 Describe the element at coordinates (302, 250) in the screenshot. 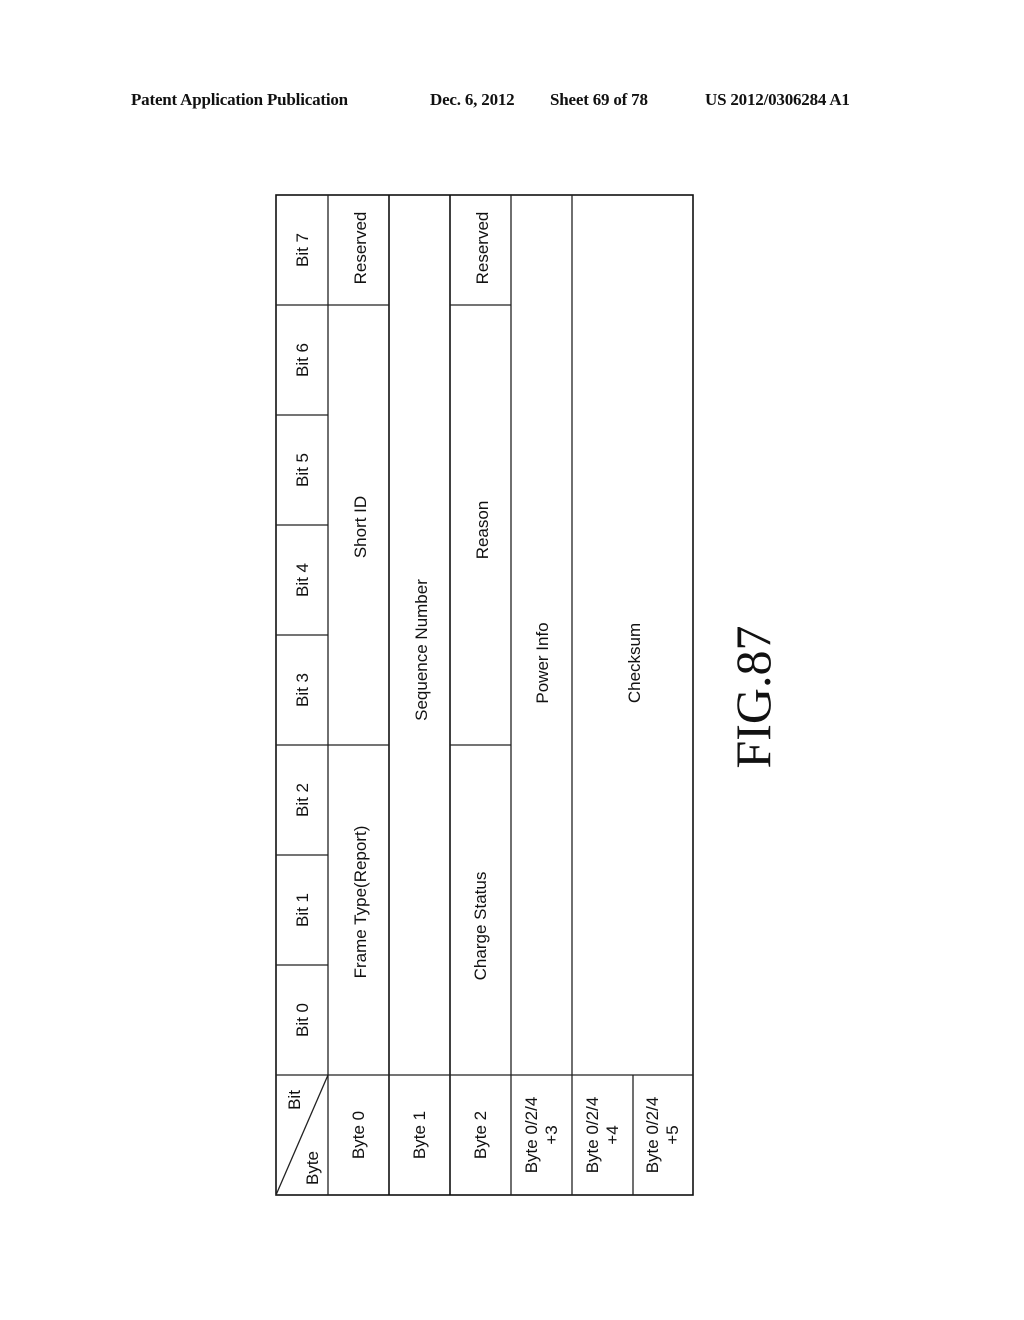

I see `bit-header: Bit 7` at that location.